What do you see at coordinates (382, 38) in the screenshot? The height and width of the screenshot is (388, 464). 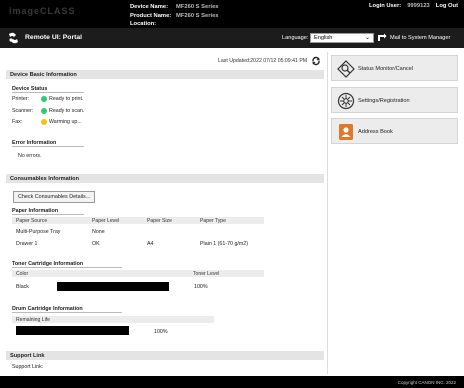 I see `mail-arrow-icon` at bounding box center [382, 38].